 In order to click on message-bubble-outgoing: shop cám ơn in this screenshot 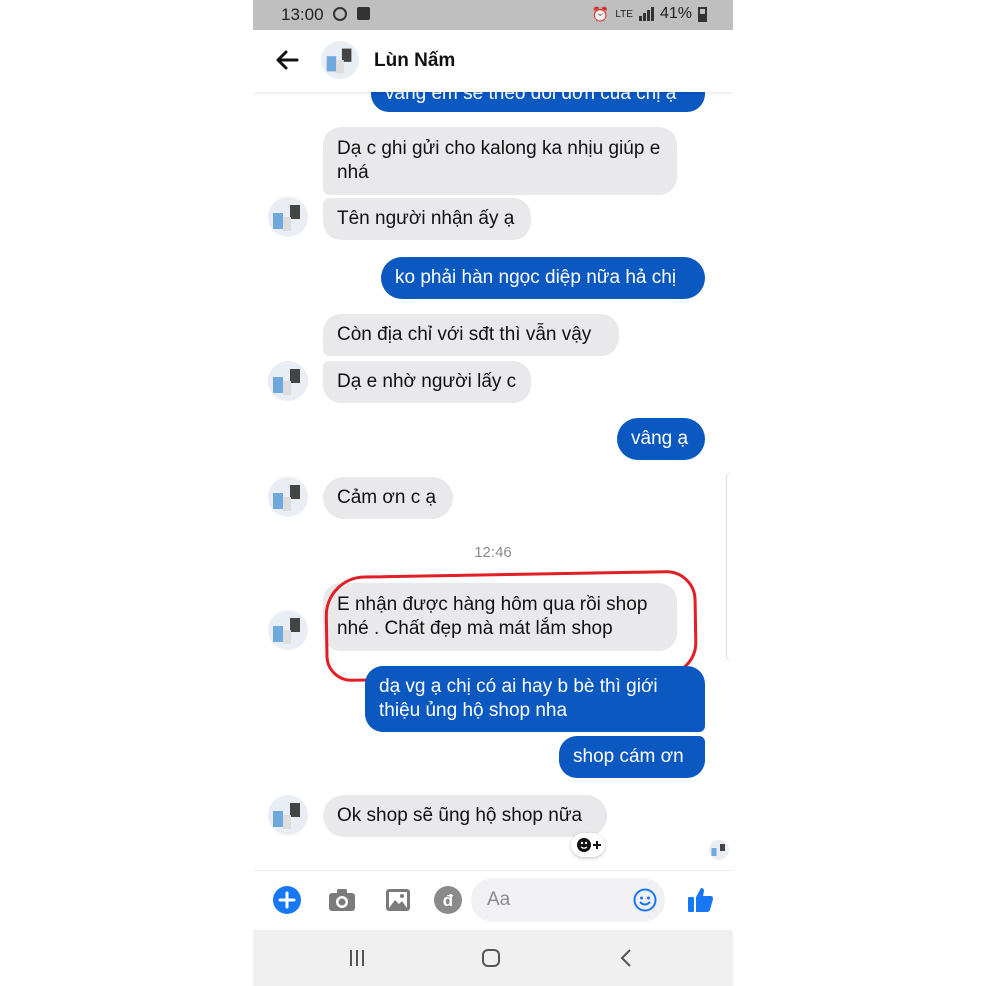, I will do `click(632, 757)`.